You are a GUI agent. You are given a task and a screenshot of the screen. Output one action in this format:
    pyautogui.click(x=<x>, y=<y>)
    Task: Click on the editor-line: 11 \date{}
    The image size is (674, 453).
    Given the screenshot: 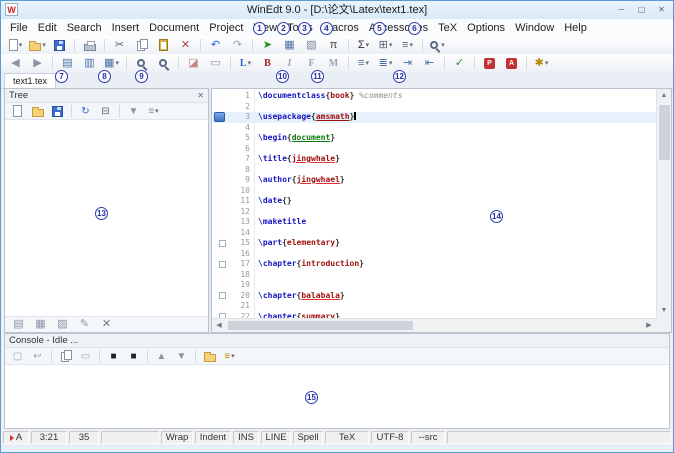 What is the action you would take?
    pyautogui.click(x=434, y=201)
    